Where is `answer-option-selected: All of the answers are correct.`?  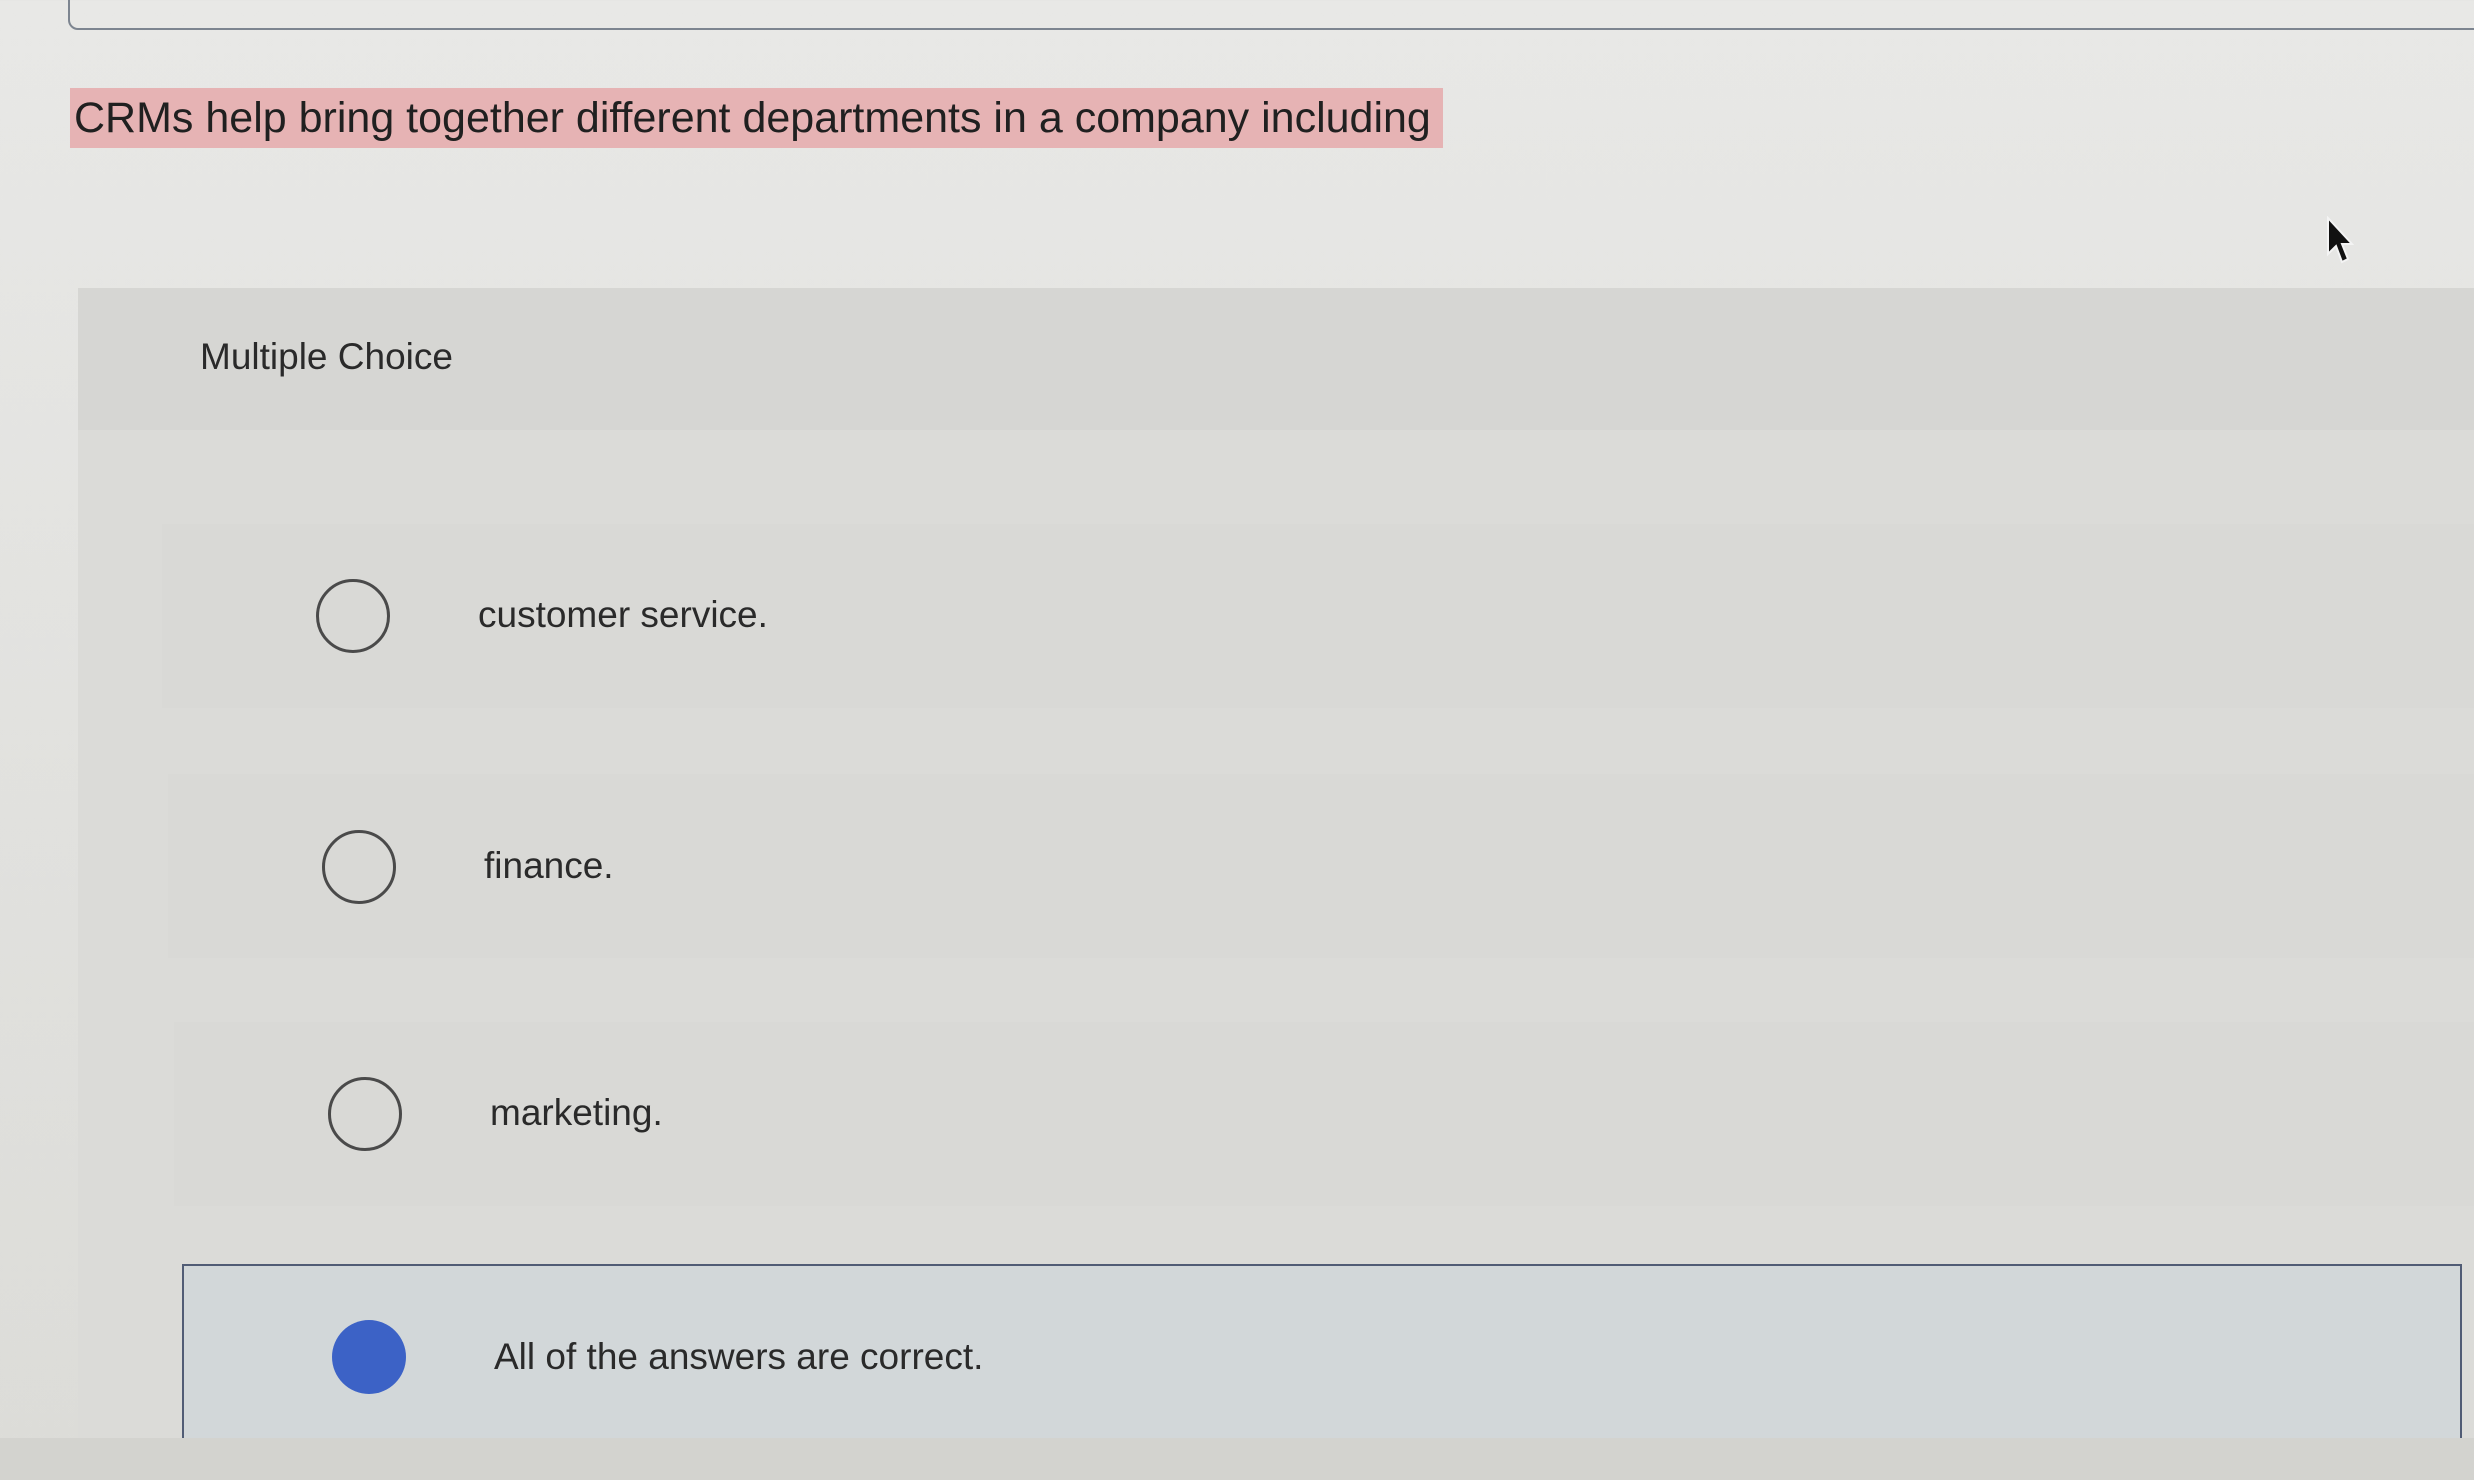
answer-option-selected: All of the answers are correct. is located at coordinates (1322, 1359).